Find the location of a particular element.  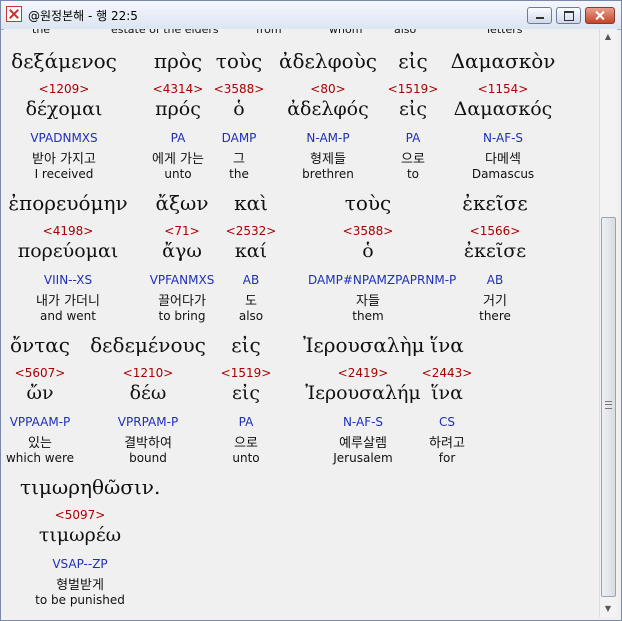

strongs-number: <3588> is located at coordinates (368, 231).